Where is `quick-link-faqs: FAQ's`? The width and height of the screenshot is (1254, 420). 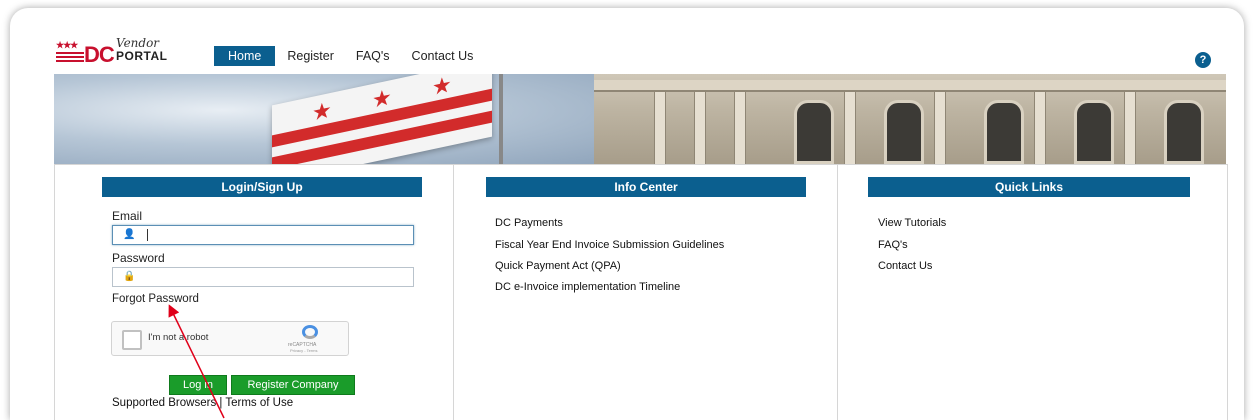 quick-link-faqs: FAQ's is located at coordinates (893, 245).